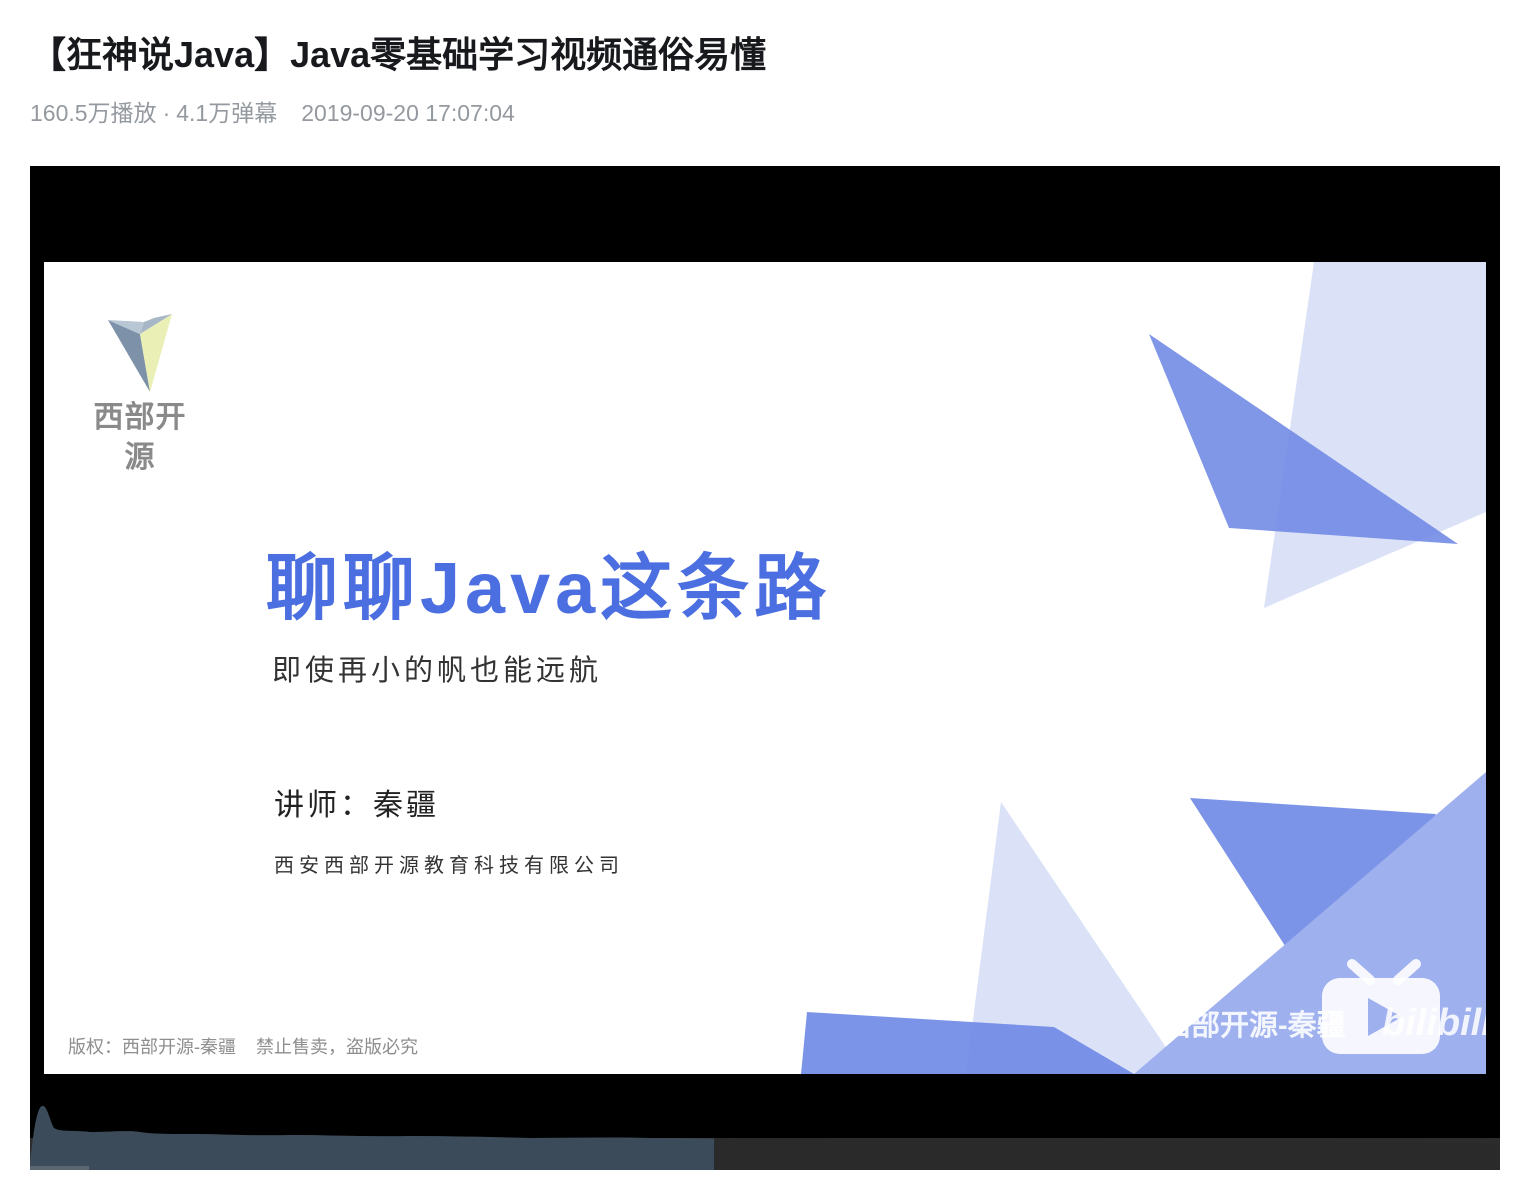  What do you see at coordinates (93, 113) in the screenshot?
I see `view-count: 160.5万播放` at bounding box center [93, 113].